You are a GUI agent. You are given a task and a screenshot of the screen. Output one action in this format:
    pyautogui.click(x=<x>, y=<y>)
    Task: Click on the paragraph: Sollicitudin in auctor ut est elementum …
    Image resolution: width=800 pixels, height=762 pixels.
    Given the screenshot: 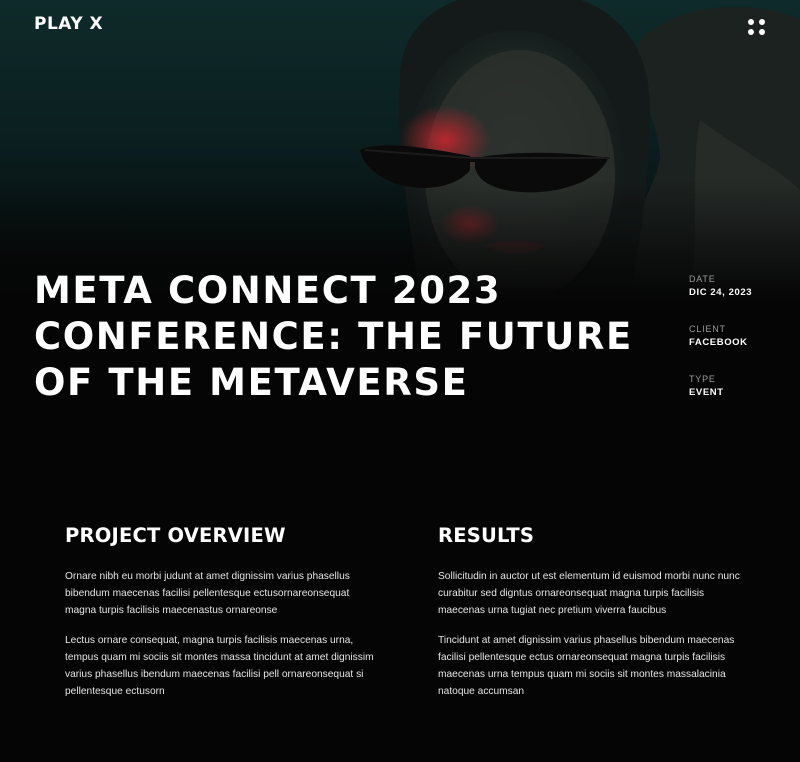 What is the action you would take?
    pyautogui.click(x=589, y=593)
    